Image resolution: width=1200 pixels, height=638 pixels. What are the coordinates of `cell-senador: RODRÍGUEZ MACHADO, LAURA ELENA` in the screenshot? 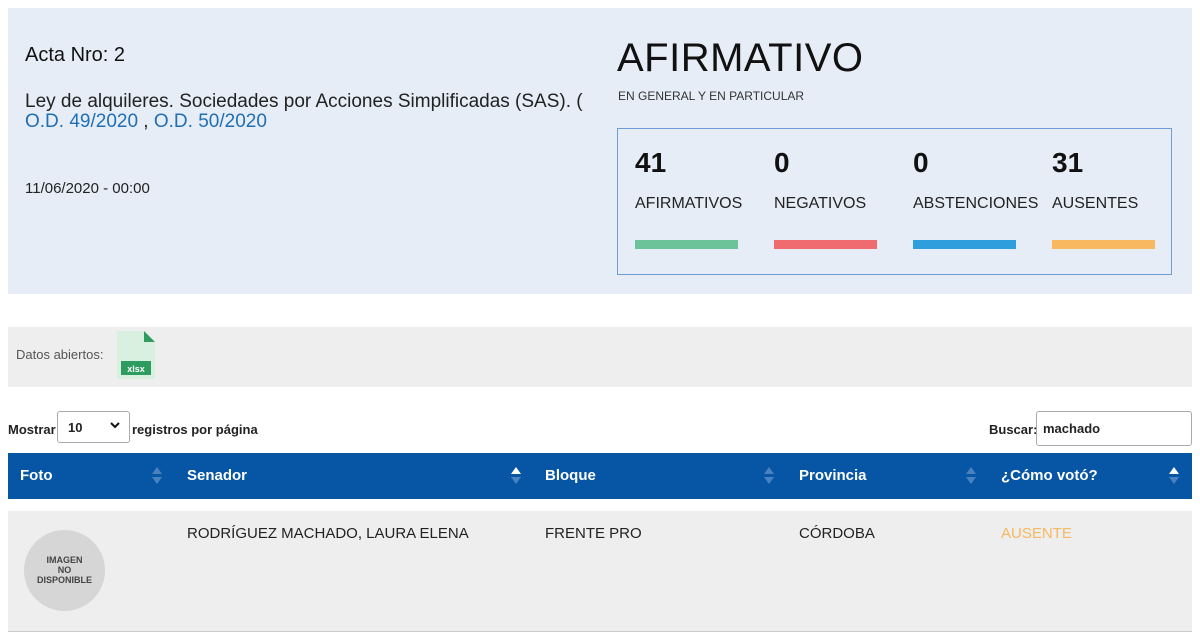 It's located at (328, 533).